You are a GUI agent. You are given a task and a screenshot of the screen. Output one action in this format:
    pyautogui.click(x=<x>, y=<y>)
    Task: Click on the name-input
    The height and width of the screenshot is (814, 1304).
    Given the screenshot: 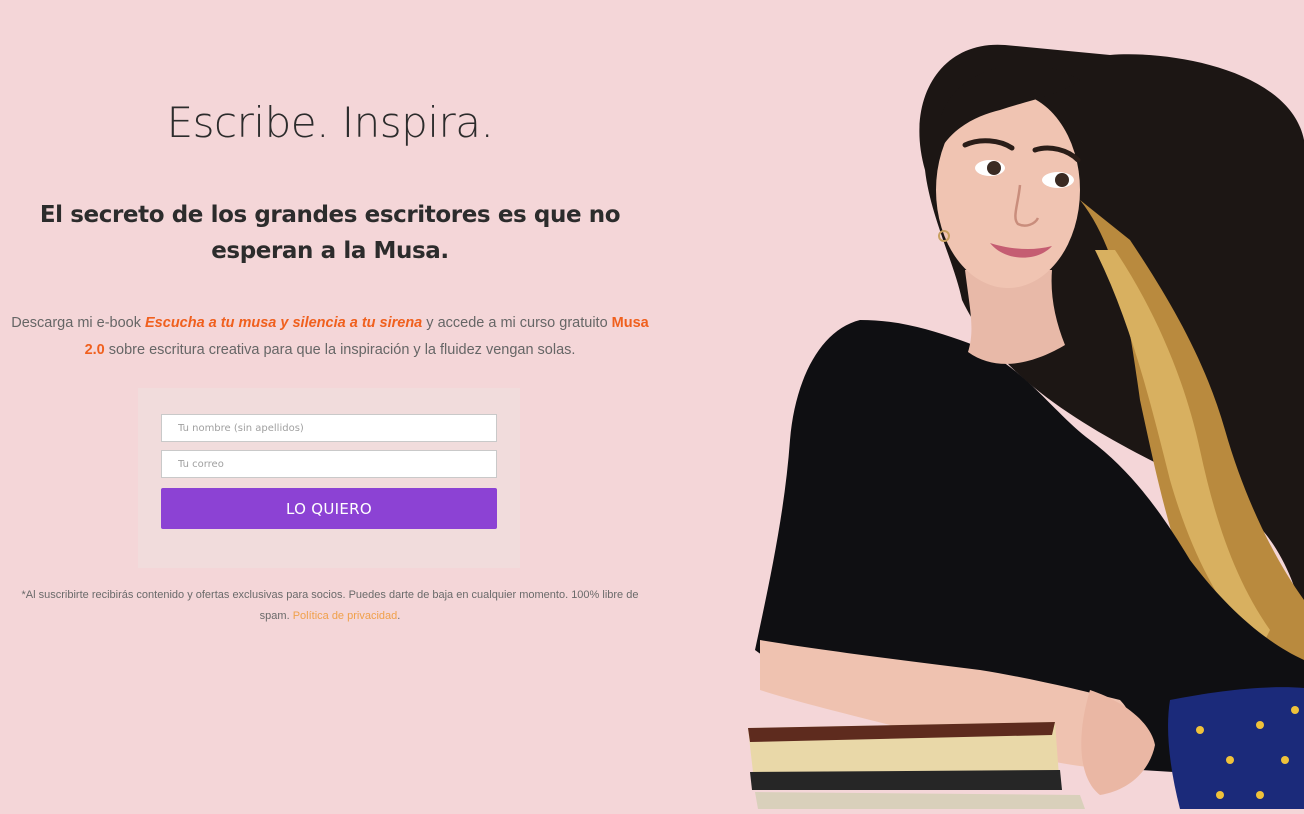 What is the action you would take?
    pyautogui.click(x=329, y=428)
    